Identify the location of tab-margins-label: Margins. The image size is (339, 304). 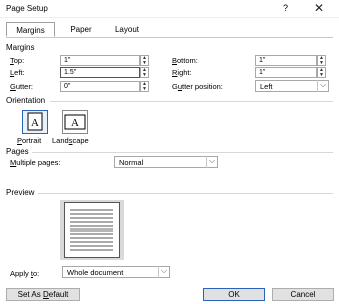
(30, 30).